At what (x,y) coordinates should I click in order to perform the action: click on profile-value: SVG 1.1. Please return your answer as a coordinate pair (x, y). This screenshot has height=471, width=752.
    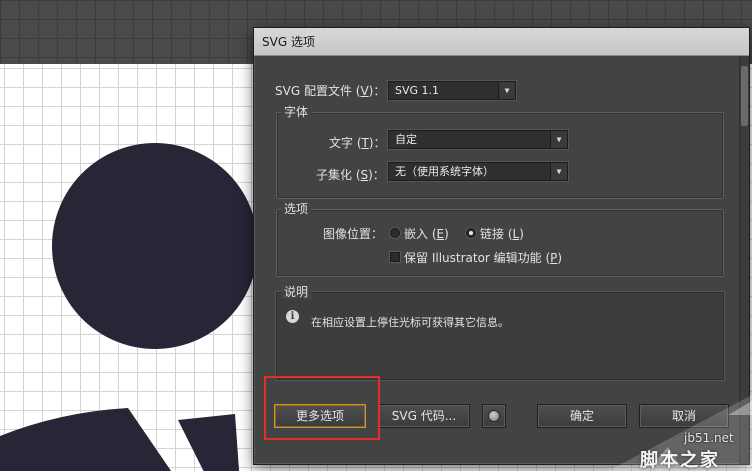
    Looking at the image, I should click on (417, 90).